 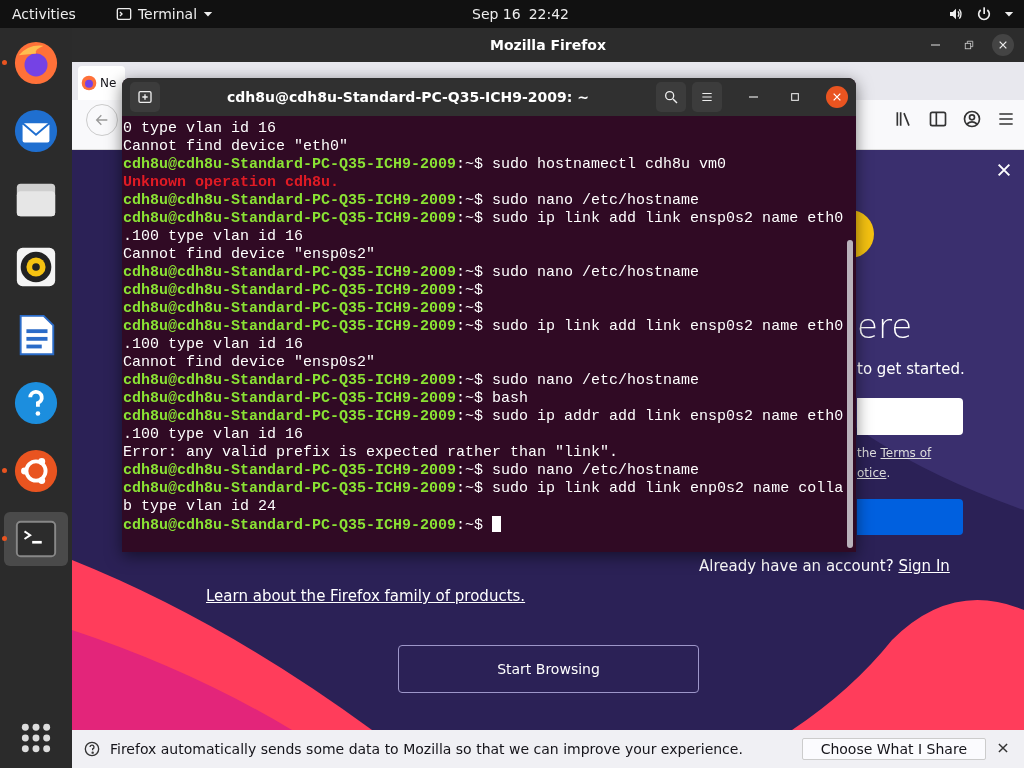 I want to click on terminal-line: cdh8u@cdh8u-Standard-PC-Q35-ICH9-2009:~$ sudo hostnamectl cdh8u vm0, so click(x=425, y=165).